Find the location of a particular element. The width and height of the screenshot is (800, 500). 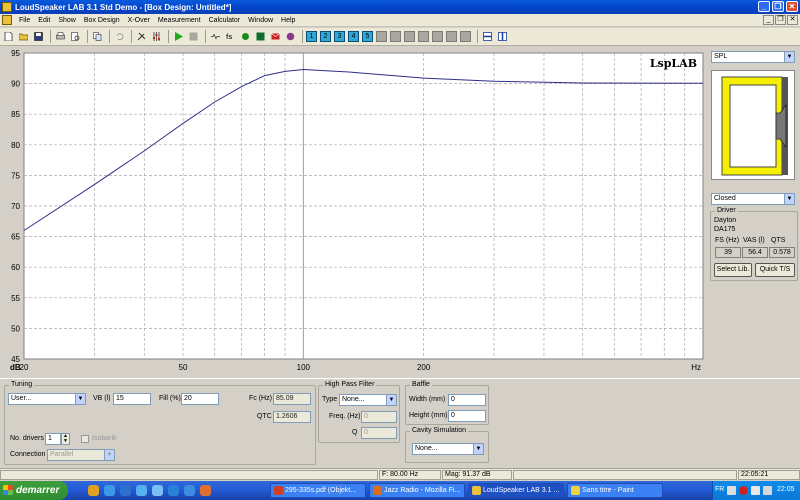

folder-icon is located at coordinates (23, 37).